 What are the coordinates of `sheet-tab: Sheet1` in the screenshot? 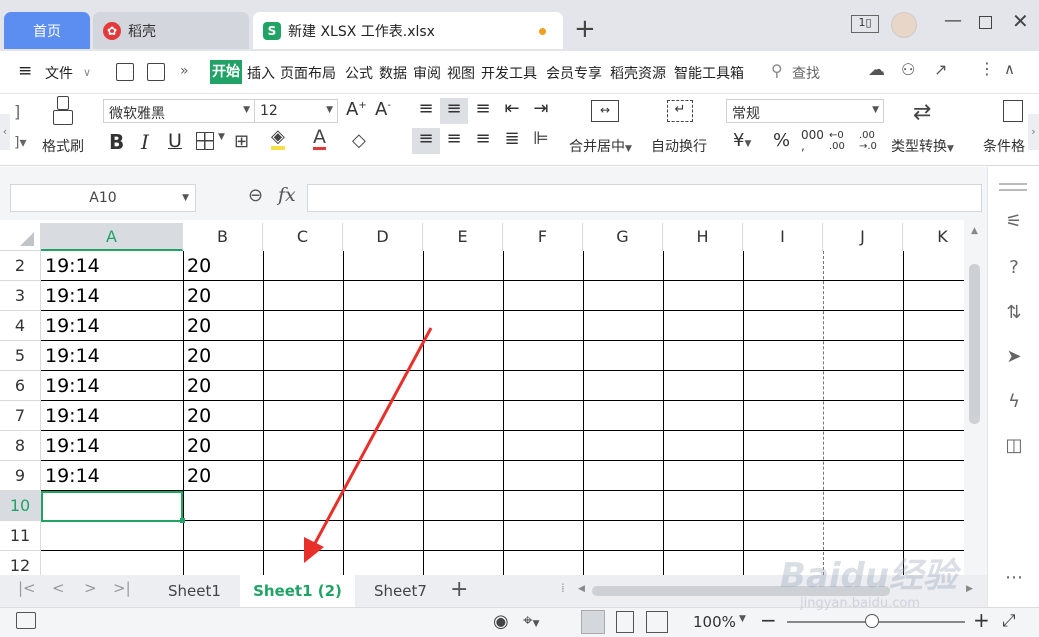 It's located at (194, 591).